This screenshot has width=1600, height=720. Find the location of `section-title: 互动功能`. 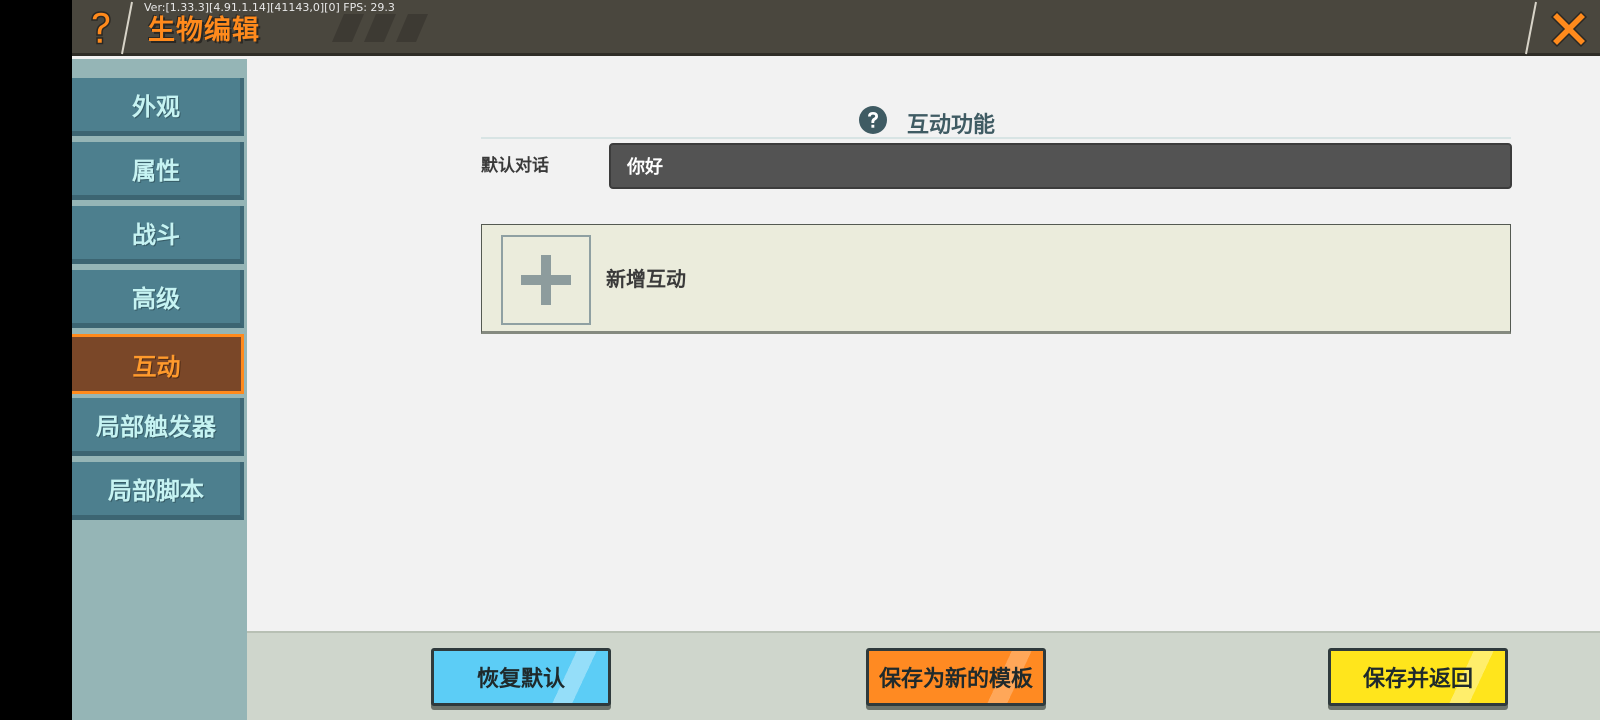

section-title: 互动功能 is located at coordinates (951, 125).